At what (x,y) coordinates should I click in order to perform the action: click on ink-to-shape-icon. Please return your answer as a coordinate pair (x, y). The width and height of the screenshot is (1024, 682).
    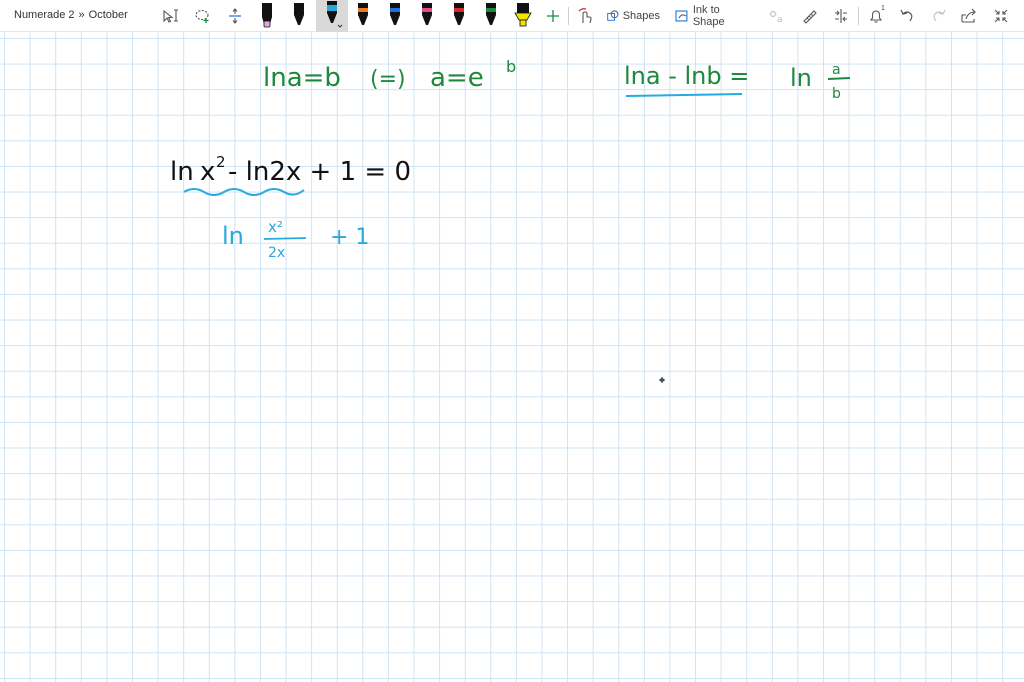
    Looking at the image, I should click on (681, 16).